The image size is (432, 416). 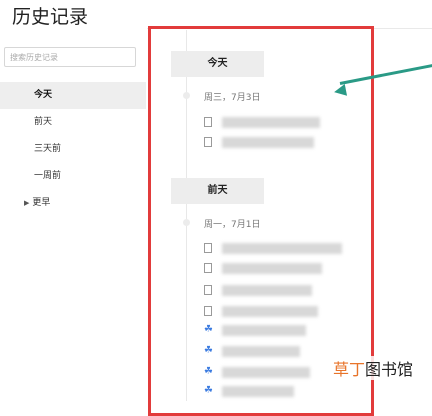 What do you see at coordinates (217, 64) in the screenshot?
I see `group-header-today: 今天` at bounding box center [217, 64].